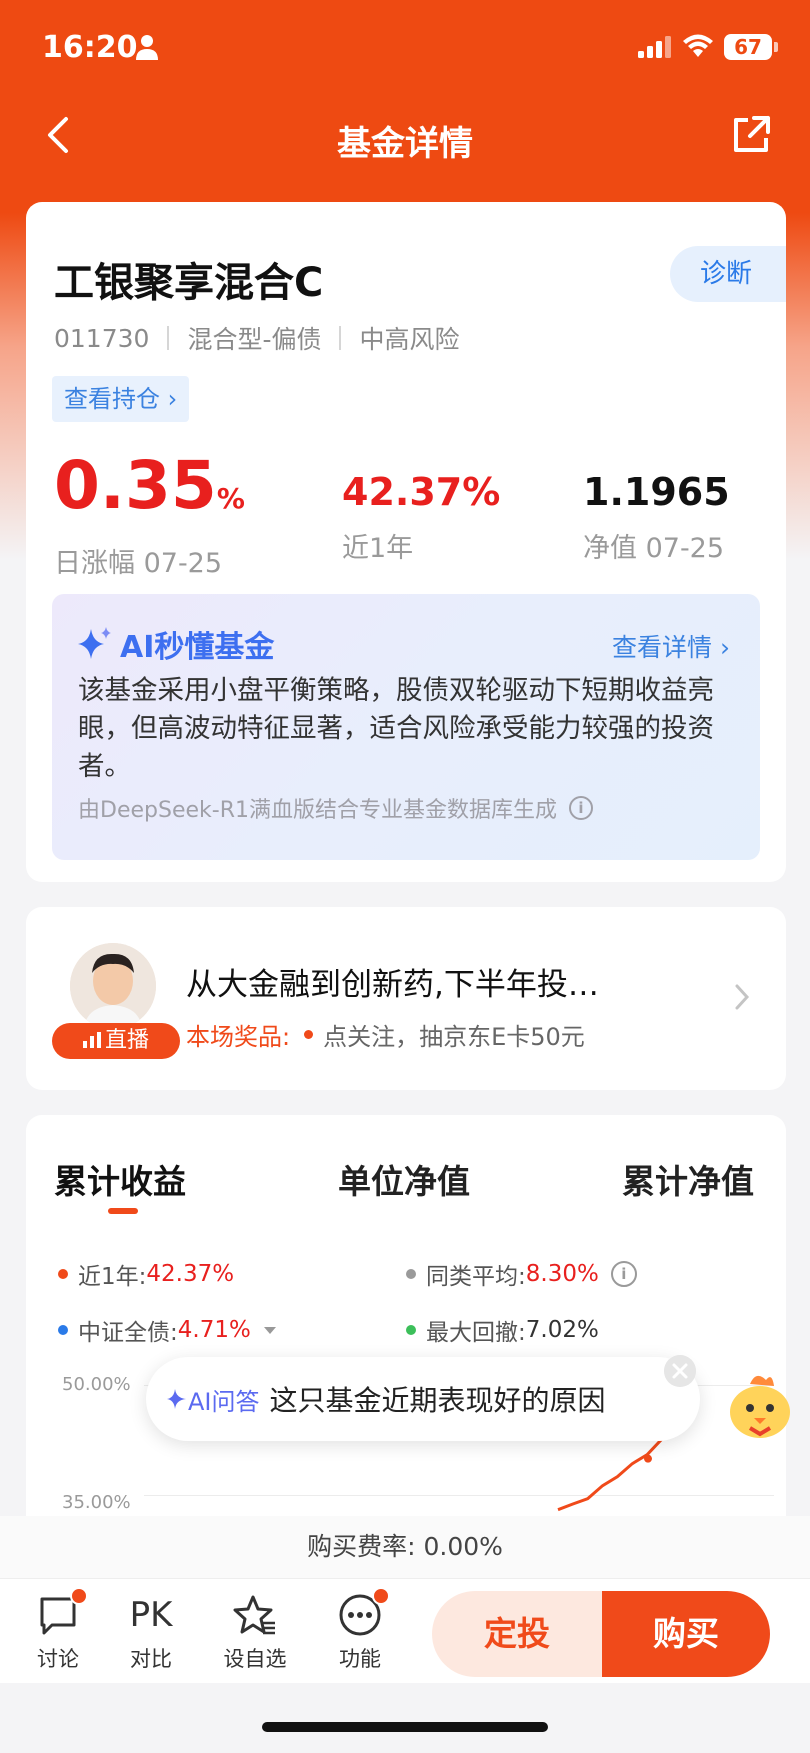 This screenshot has height=1753, width=810. What do you see at coordinates (680, 1371) in the screenshot?
I see `close-icon` at bounding box center [680, 1371].